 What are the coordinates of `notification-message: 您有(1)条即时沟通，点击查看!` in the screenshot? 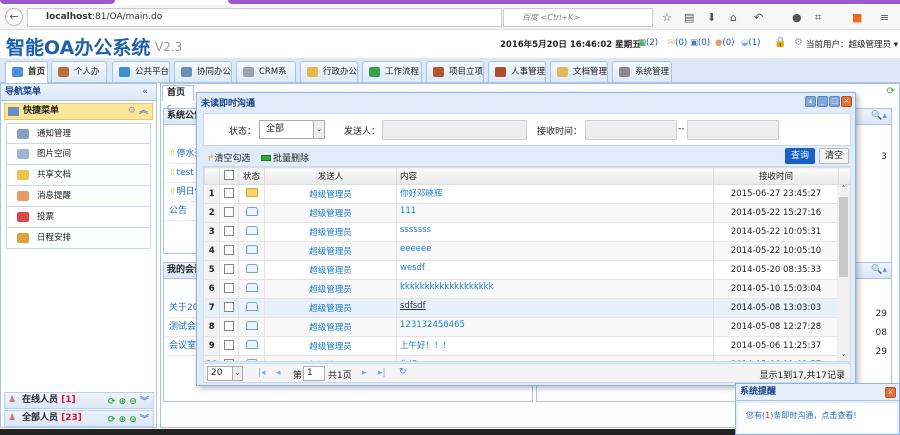 It's located at (817, 418).